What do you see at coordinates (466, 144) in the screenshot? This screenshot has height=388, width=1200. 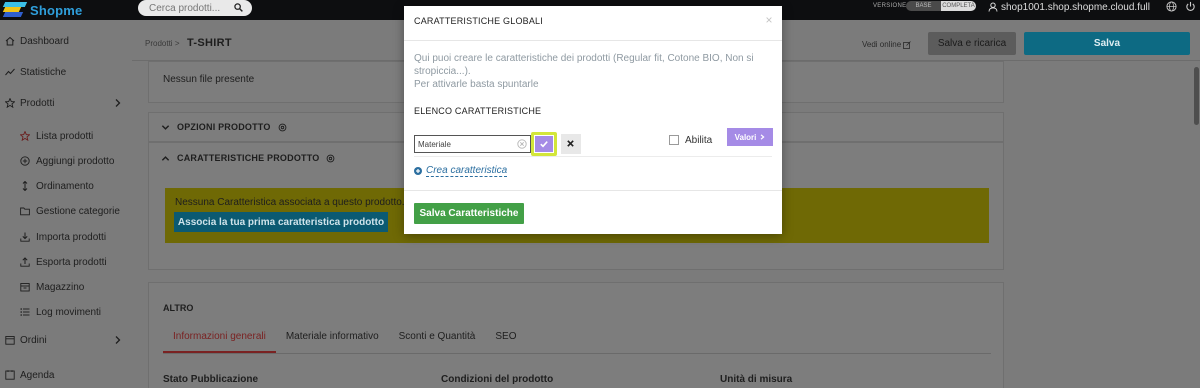 I see `feature-name-input` at bounding box center [466, 144].